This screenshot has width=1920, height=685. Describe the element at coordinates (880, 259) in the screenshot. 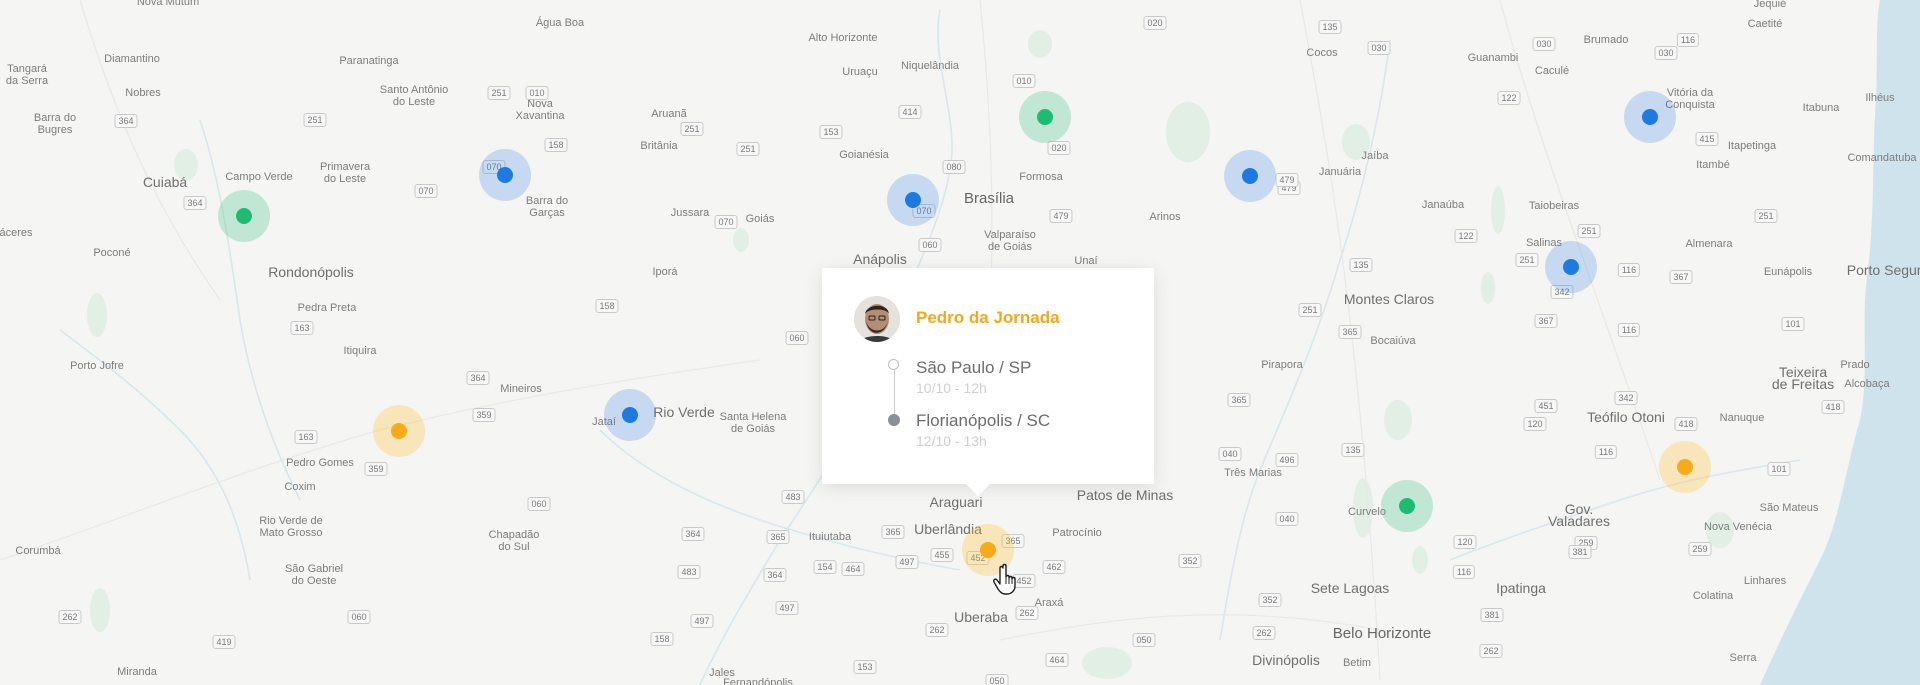

I see `city-label: Anápolis` at that location.